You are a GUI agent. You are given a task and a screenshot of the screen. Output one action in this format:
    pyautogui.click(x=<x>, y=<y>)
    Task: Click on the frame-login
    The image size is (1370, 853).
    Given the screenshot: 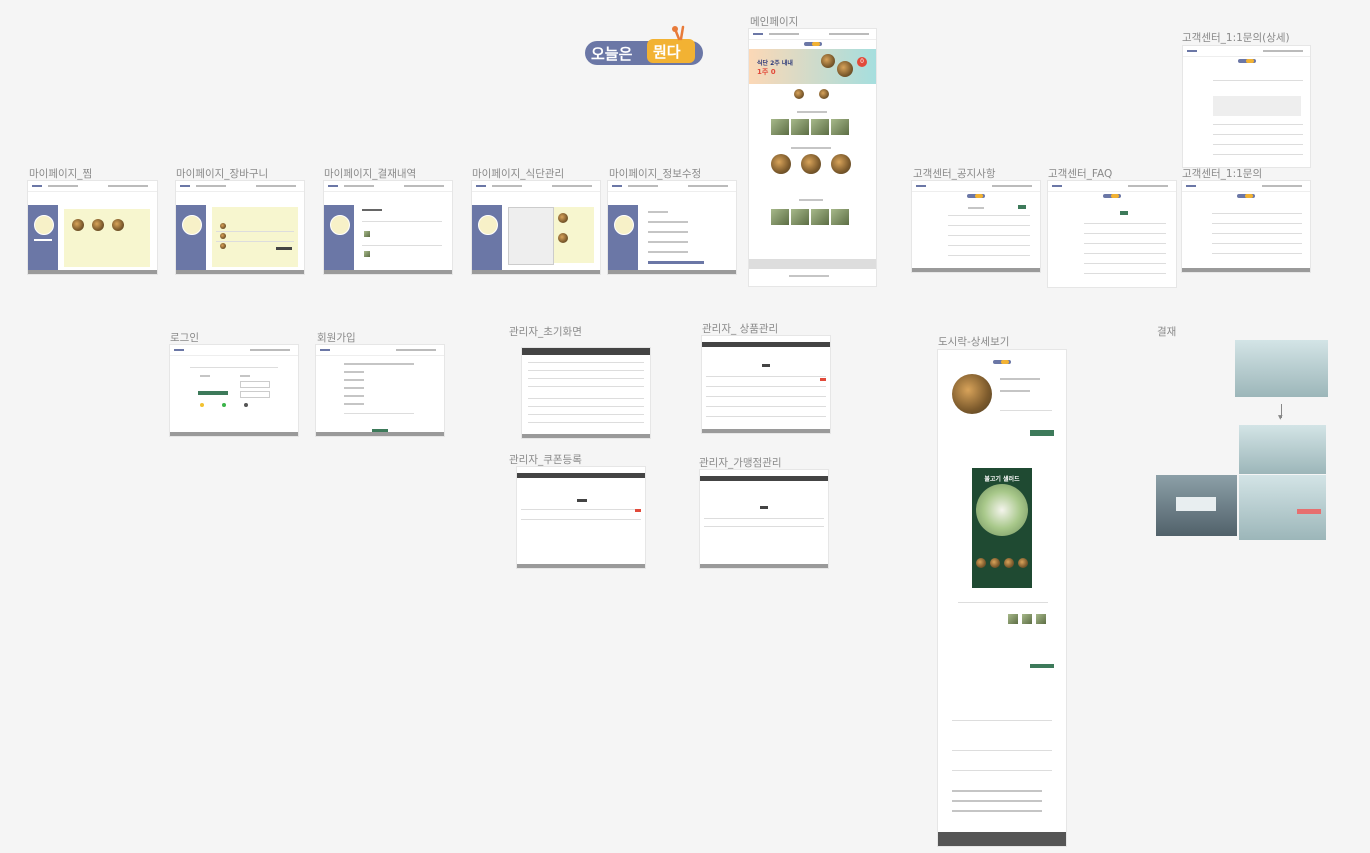 What is the action you would take?
    pyautogui.click(x=234, y=390)
    